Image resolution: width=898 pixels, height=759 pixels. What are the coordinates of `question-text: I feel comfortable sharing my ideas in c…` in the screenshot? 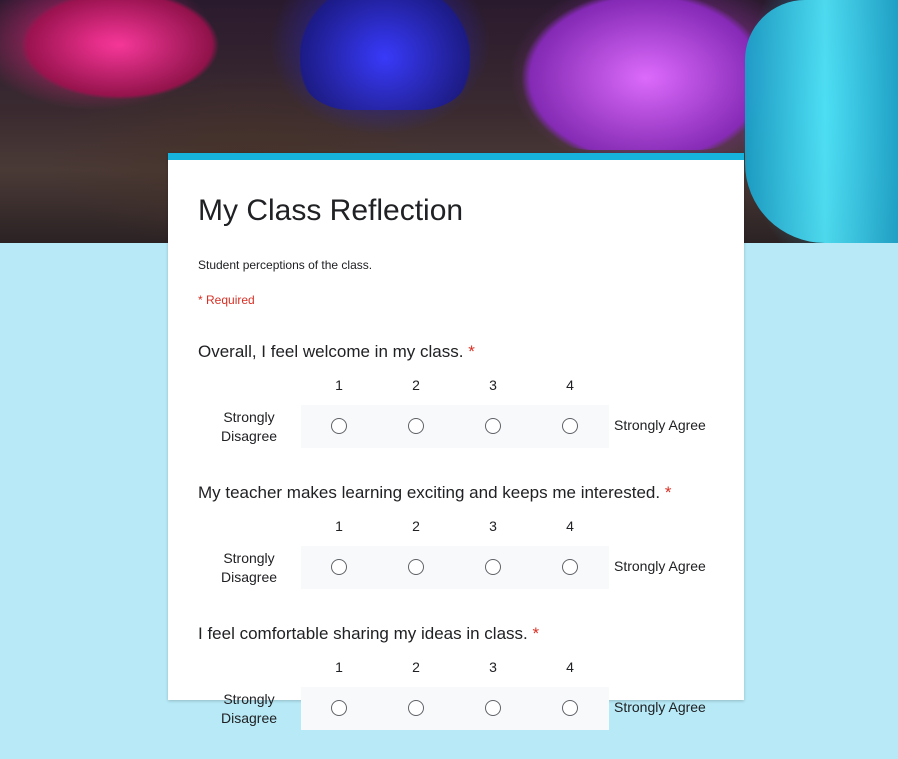 It's located at (363, 633).